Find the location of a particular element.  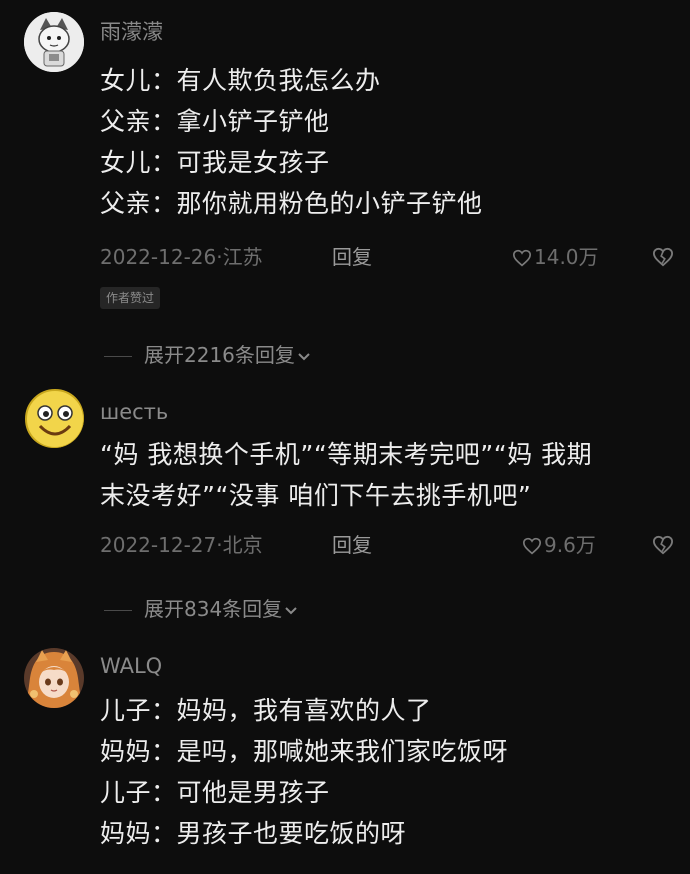

username: 雨濛濛 is located at coordinates (131, 32).